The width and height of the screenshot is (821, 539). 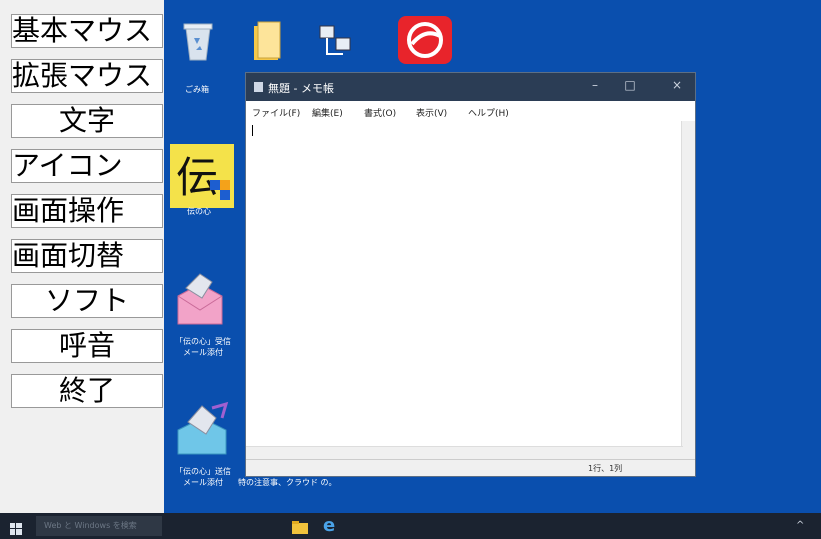 What do you see at coordinates (431, 112) in the screenshot?
I see `menu-view: 表示(V)` at bounding box center [431, 112].